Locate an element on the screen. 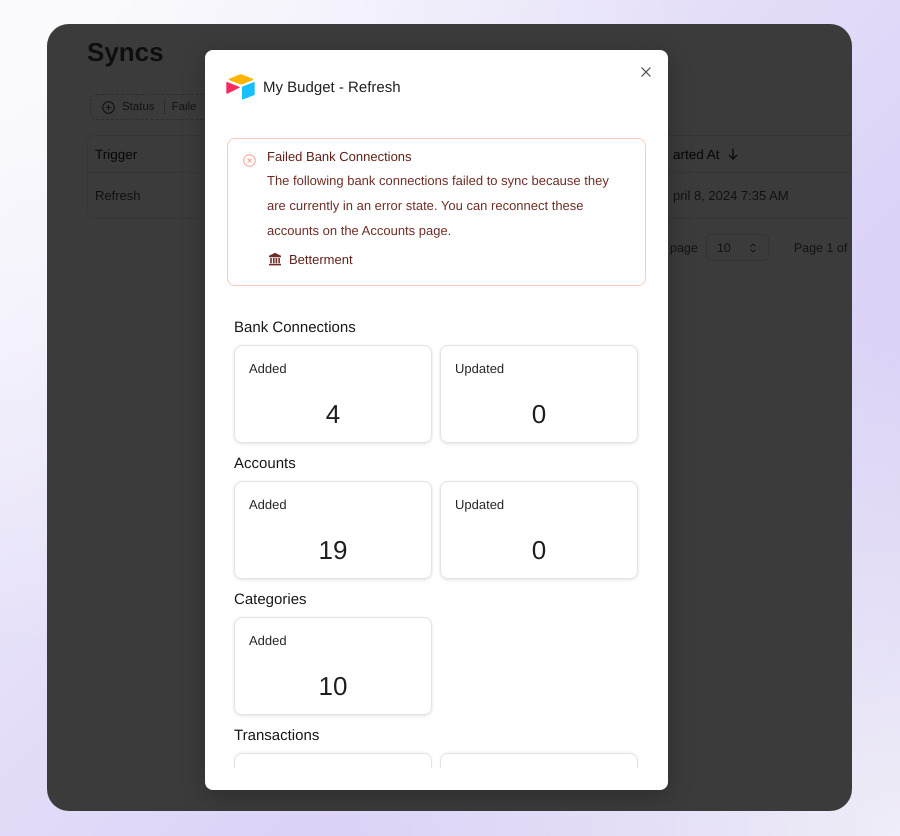 This screenshot has width=900, height=836. section-title: Bank Connections is located at coordinates (295, 328).